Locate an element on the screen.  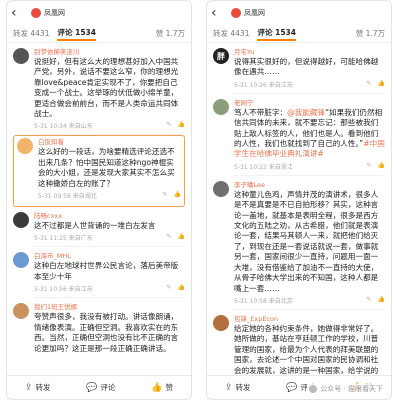
comment-ip: 来自浙江 is located at coordinates (280, 167).